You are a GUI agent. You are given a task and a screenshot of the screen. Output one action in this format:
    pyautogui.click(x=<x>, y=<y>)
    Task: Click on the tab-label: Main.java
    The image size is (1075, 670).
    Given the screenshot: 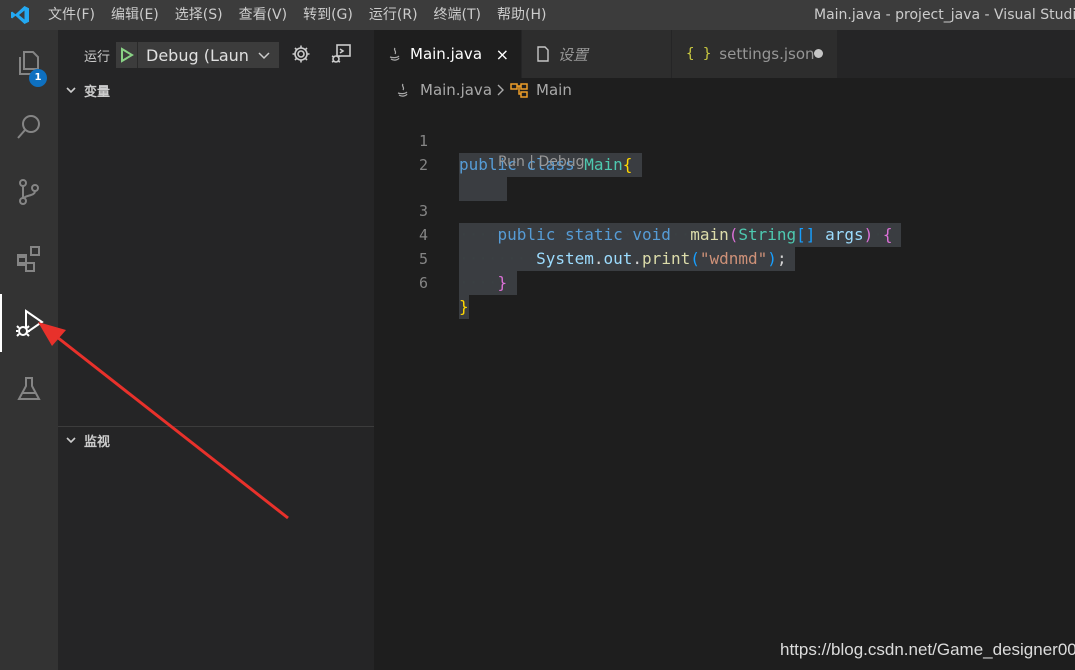 What is the action you would take?
    pyautogui.click(x=446, y=54)
    